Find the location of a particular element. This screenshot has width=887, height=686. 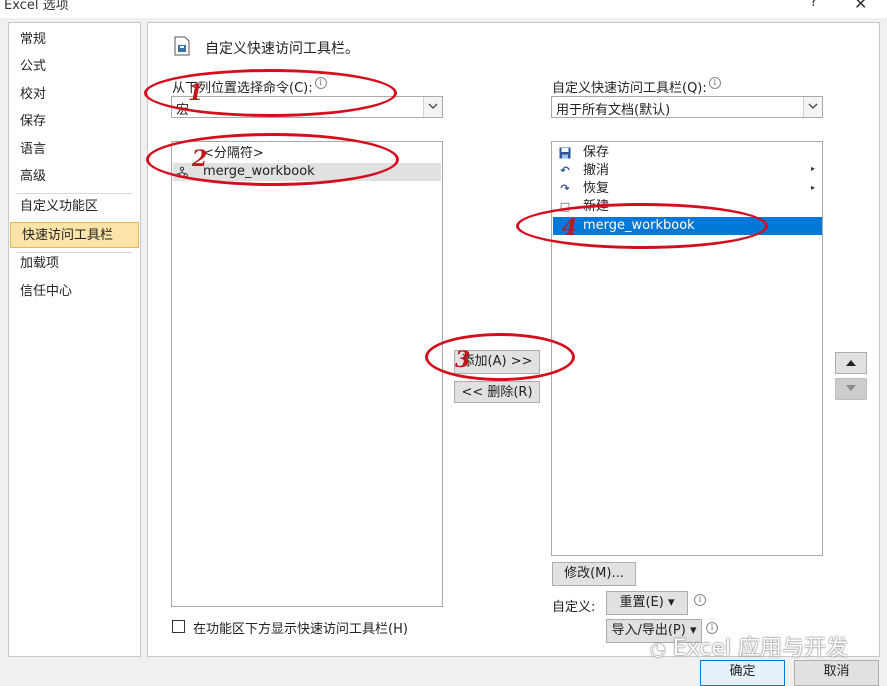

move-up-button is located at coordinates (851, 363).